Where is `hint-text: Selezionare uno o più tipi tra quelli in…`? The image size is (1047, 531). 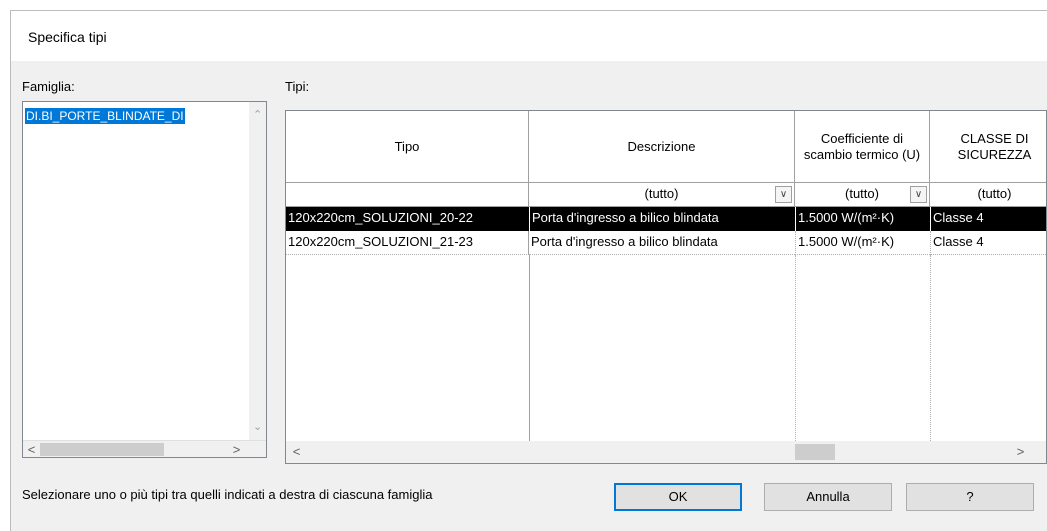
hint-text: Selezionare uno o più tipi tra quelli in… is located at coordinates (227, 494).